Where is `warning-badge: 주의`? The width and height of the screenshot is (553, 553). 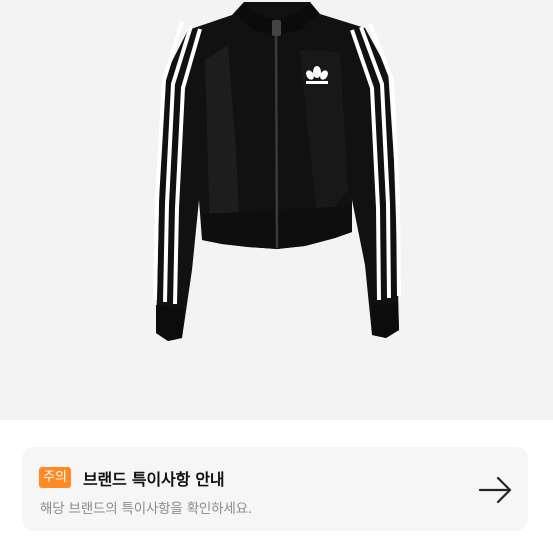 warning-badge: 주의 is located at coordinates (55, 477).